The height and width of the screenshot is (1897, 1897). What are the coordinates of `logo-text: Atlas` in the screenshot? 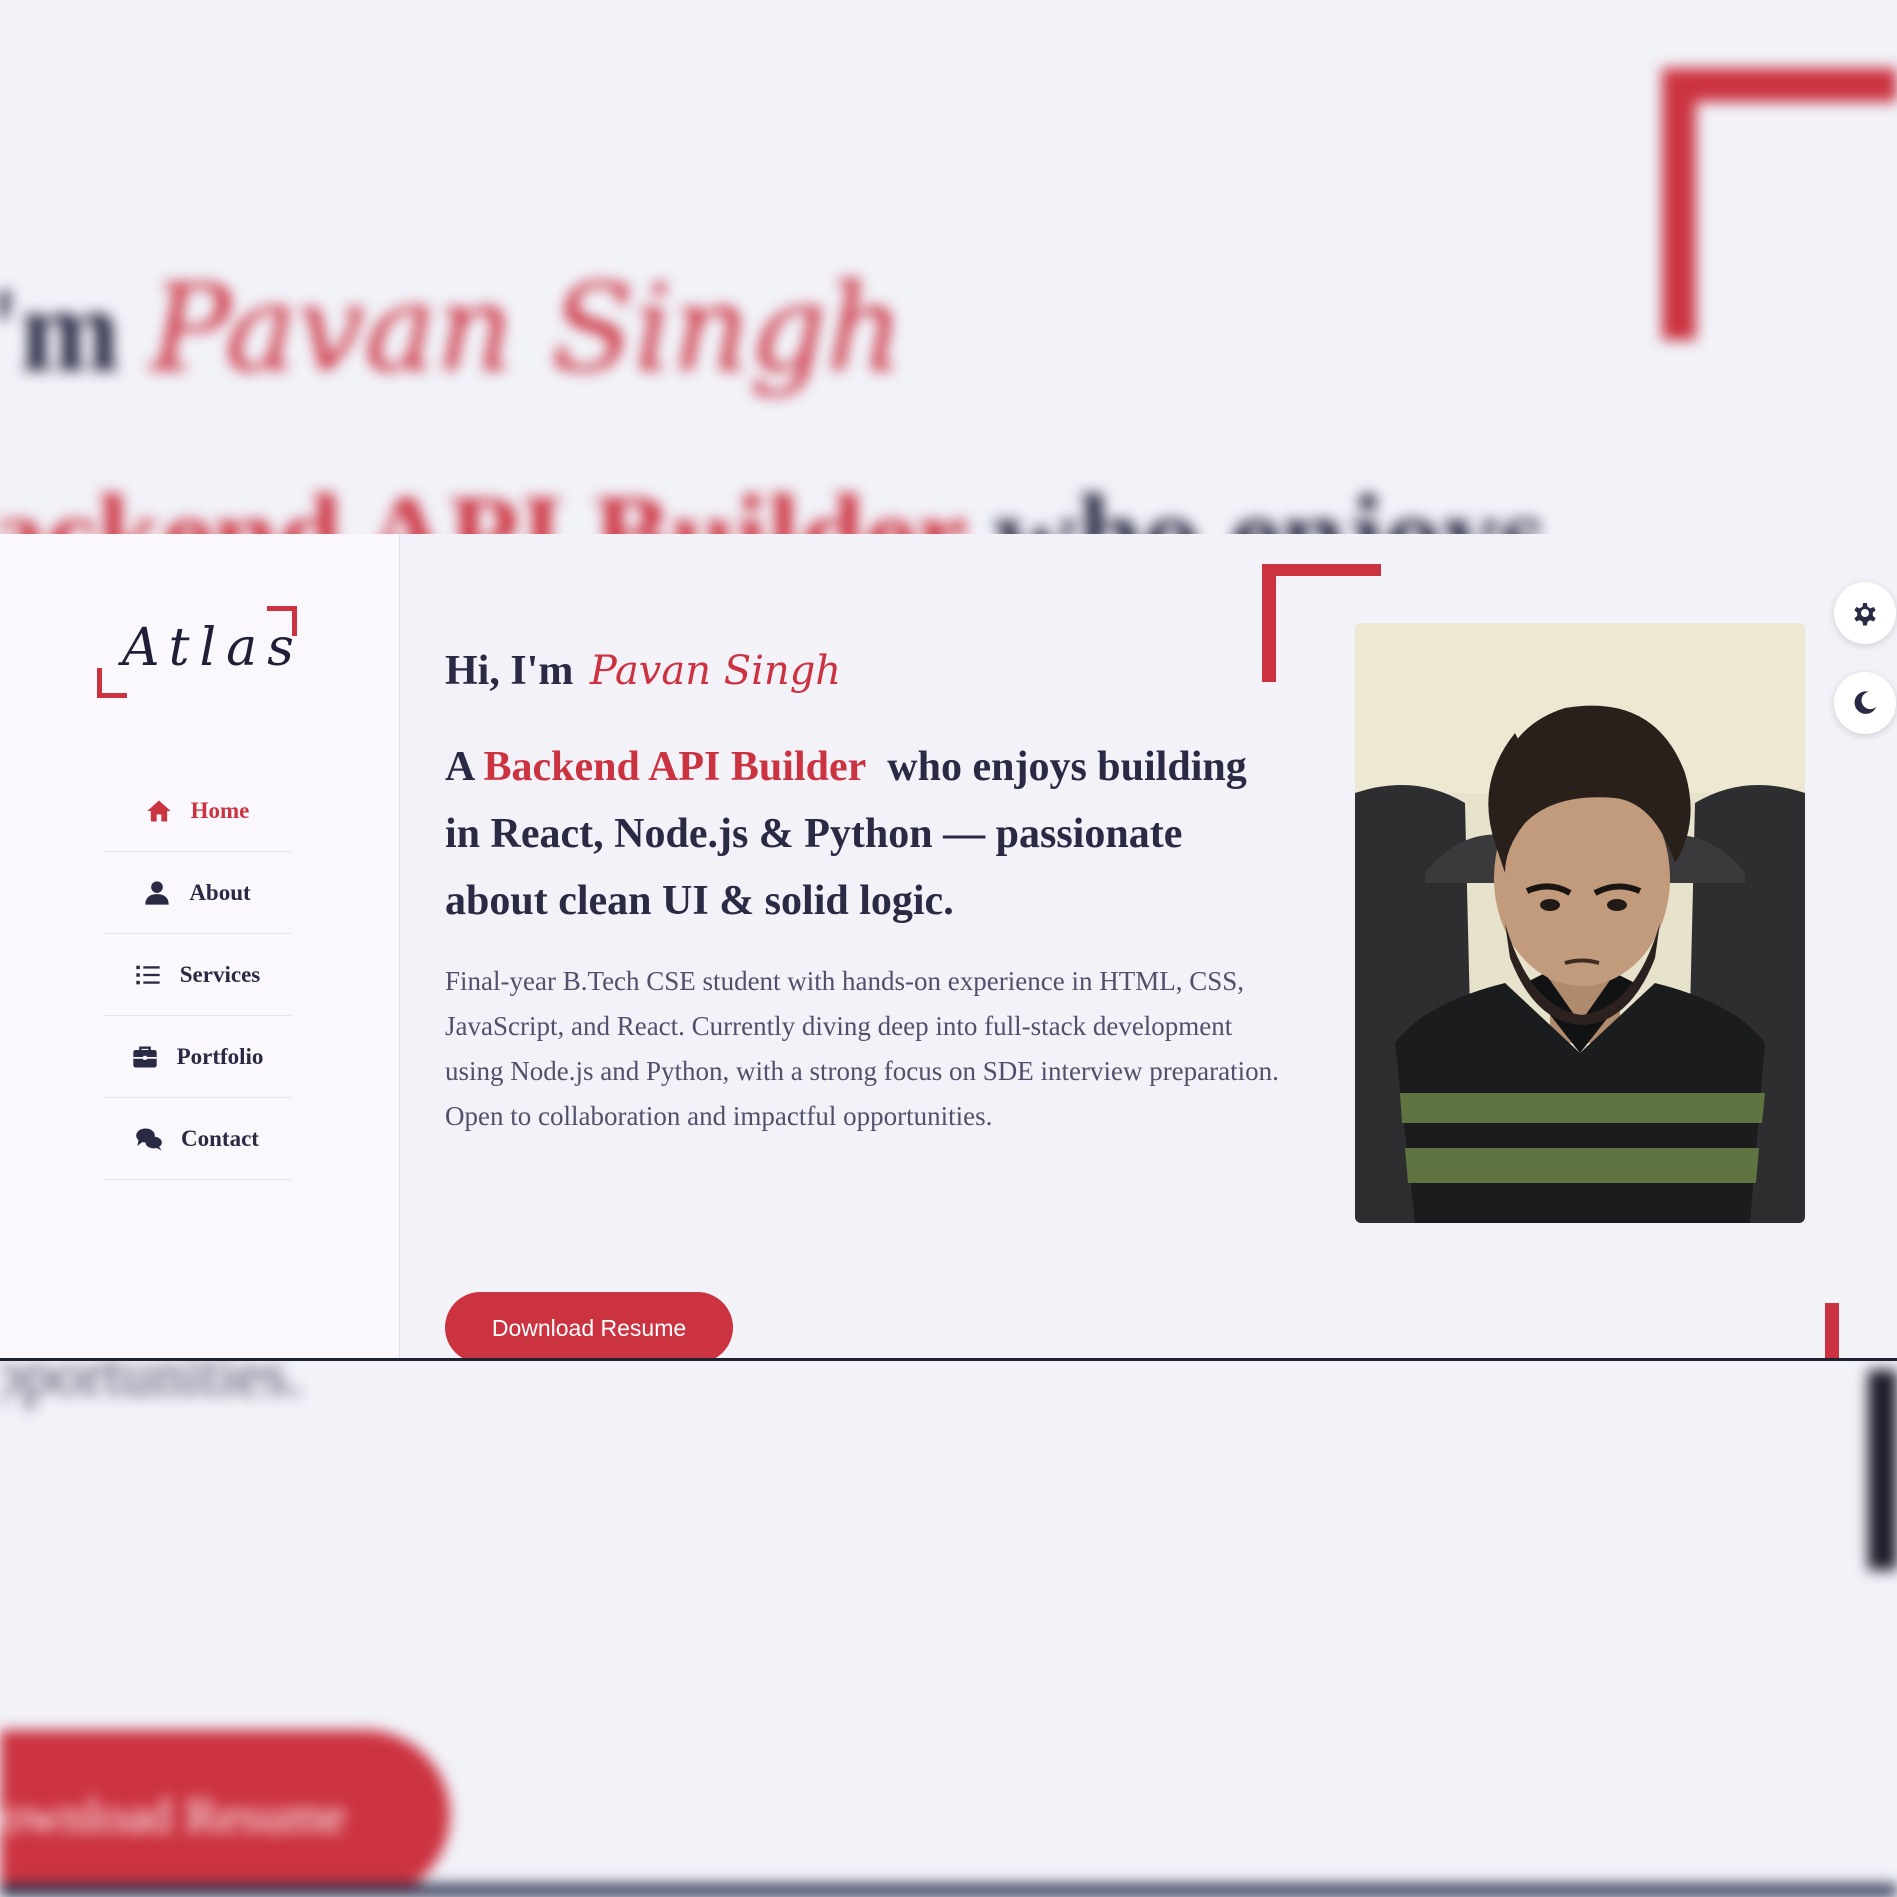 It's located at (213, 648).